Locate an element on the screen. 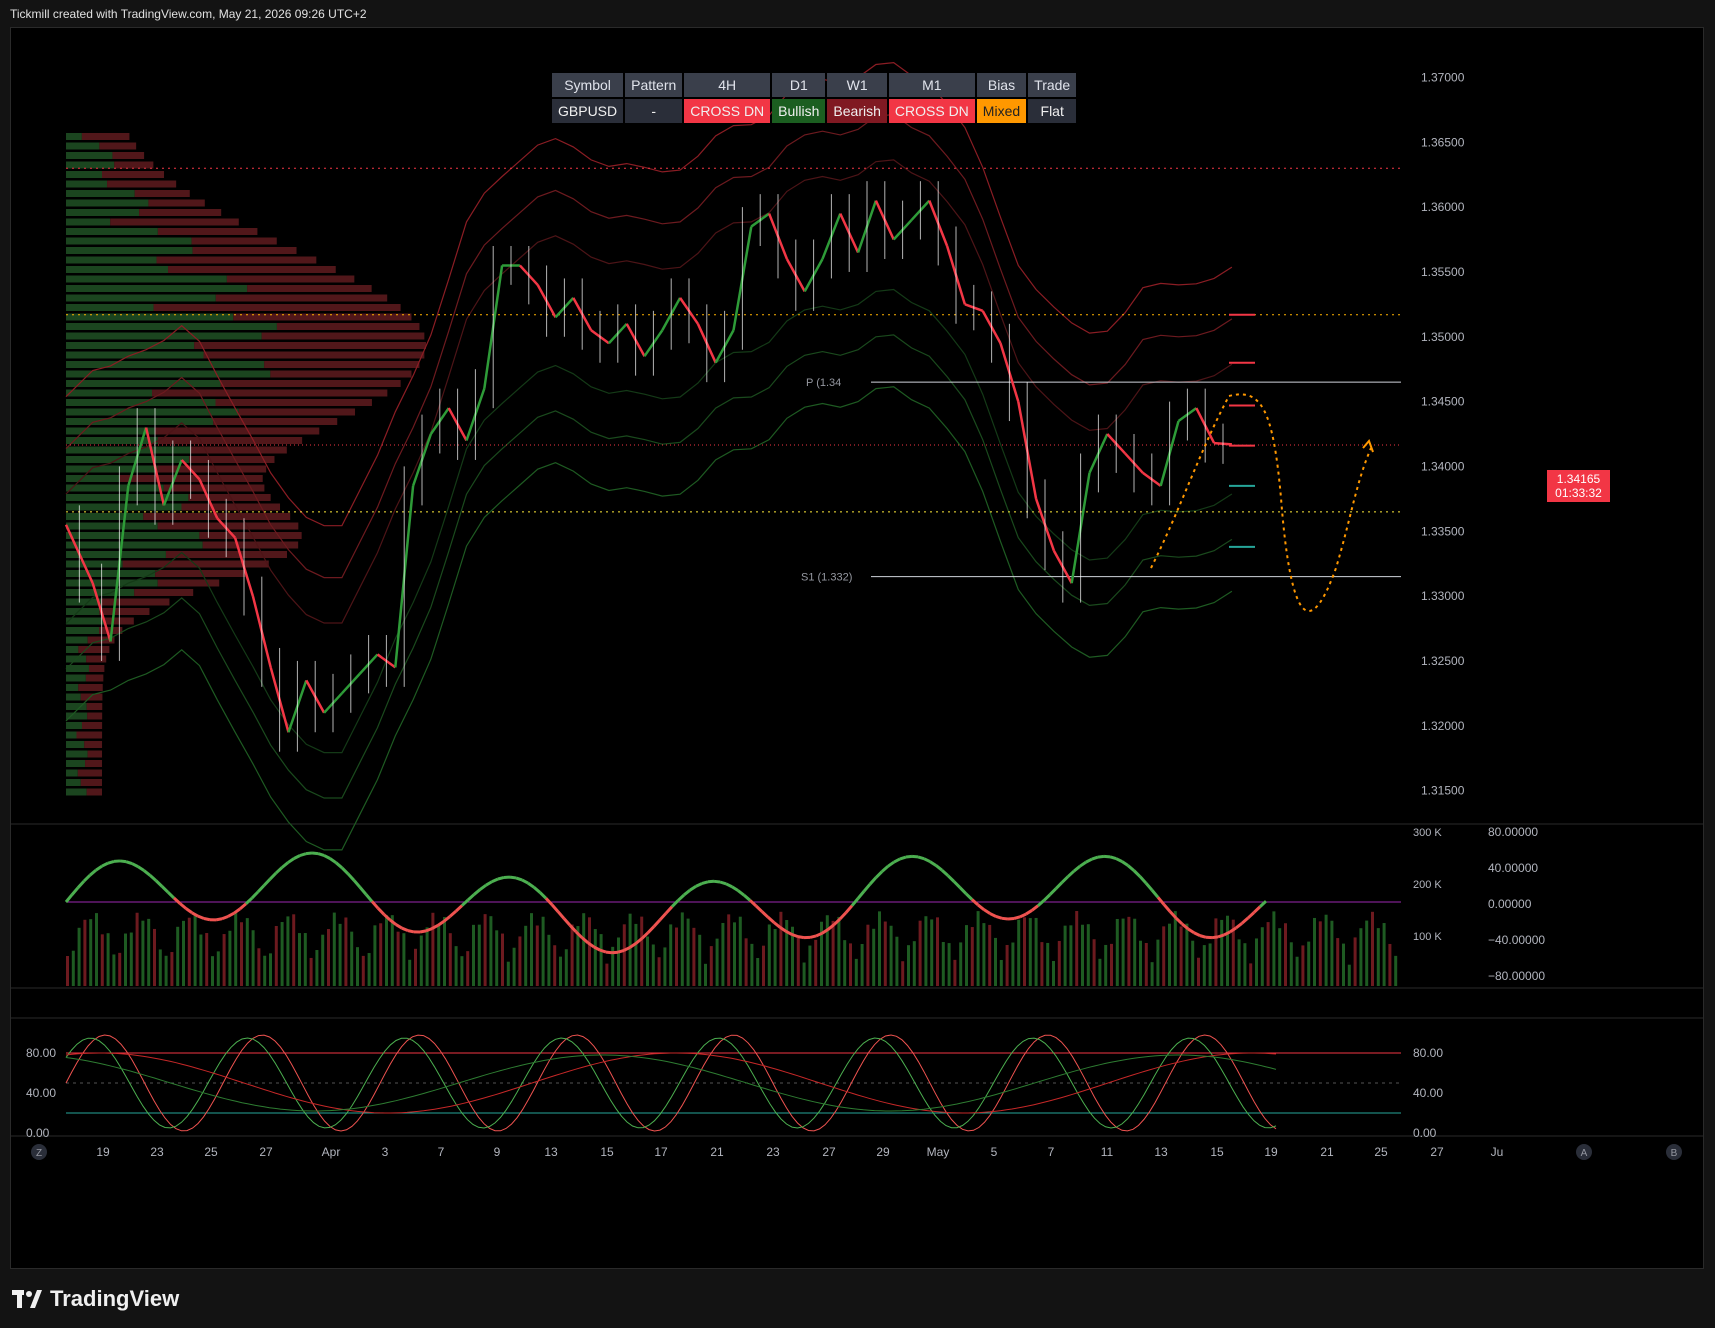 The width and height of the screenshot is (1715, 1328). price-tick-label: 1.33000 is located at coordinates (1443, 596).